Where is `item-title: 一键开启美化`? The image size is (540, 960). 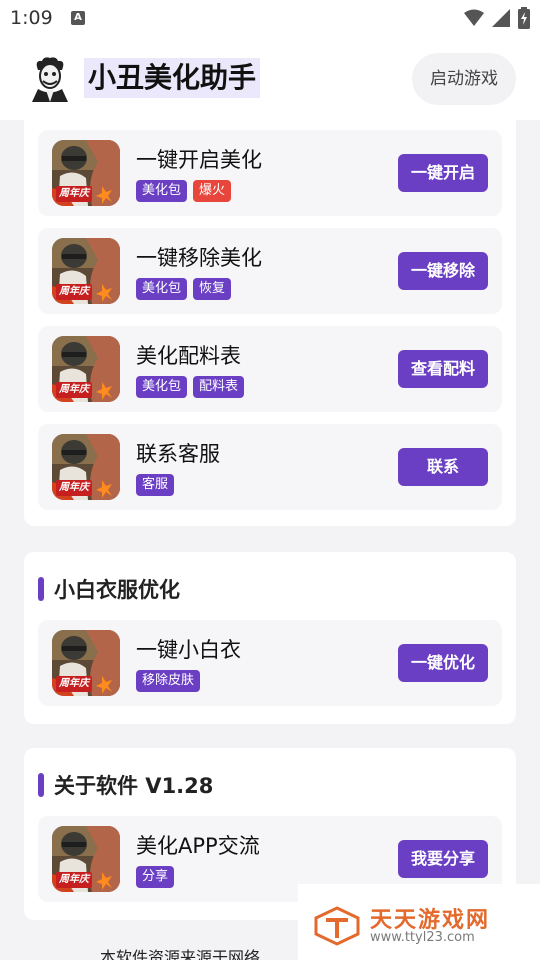 item-title: 一键开启美化 is located at coordinates (199, 160).